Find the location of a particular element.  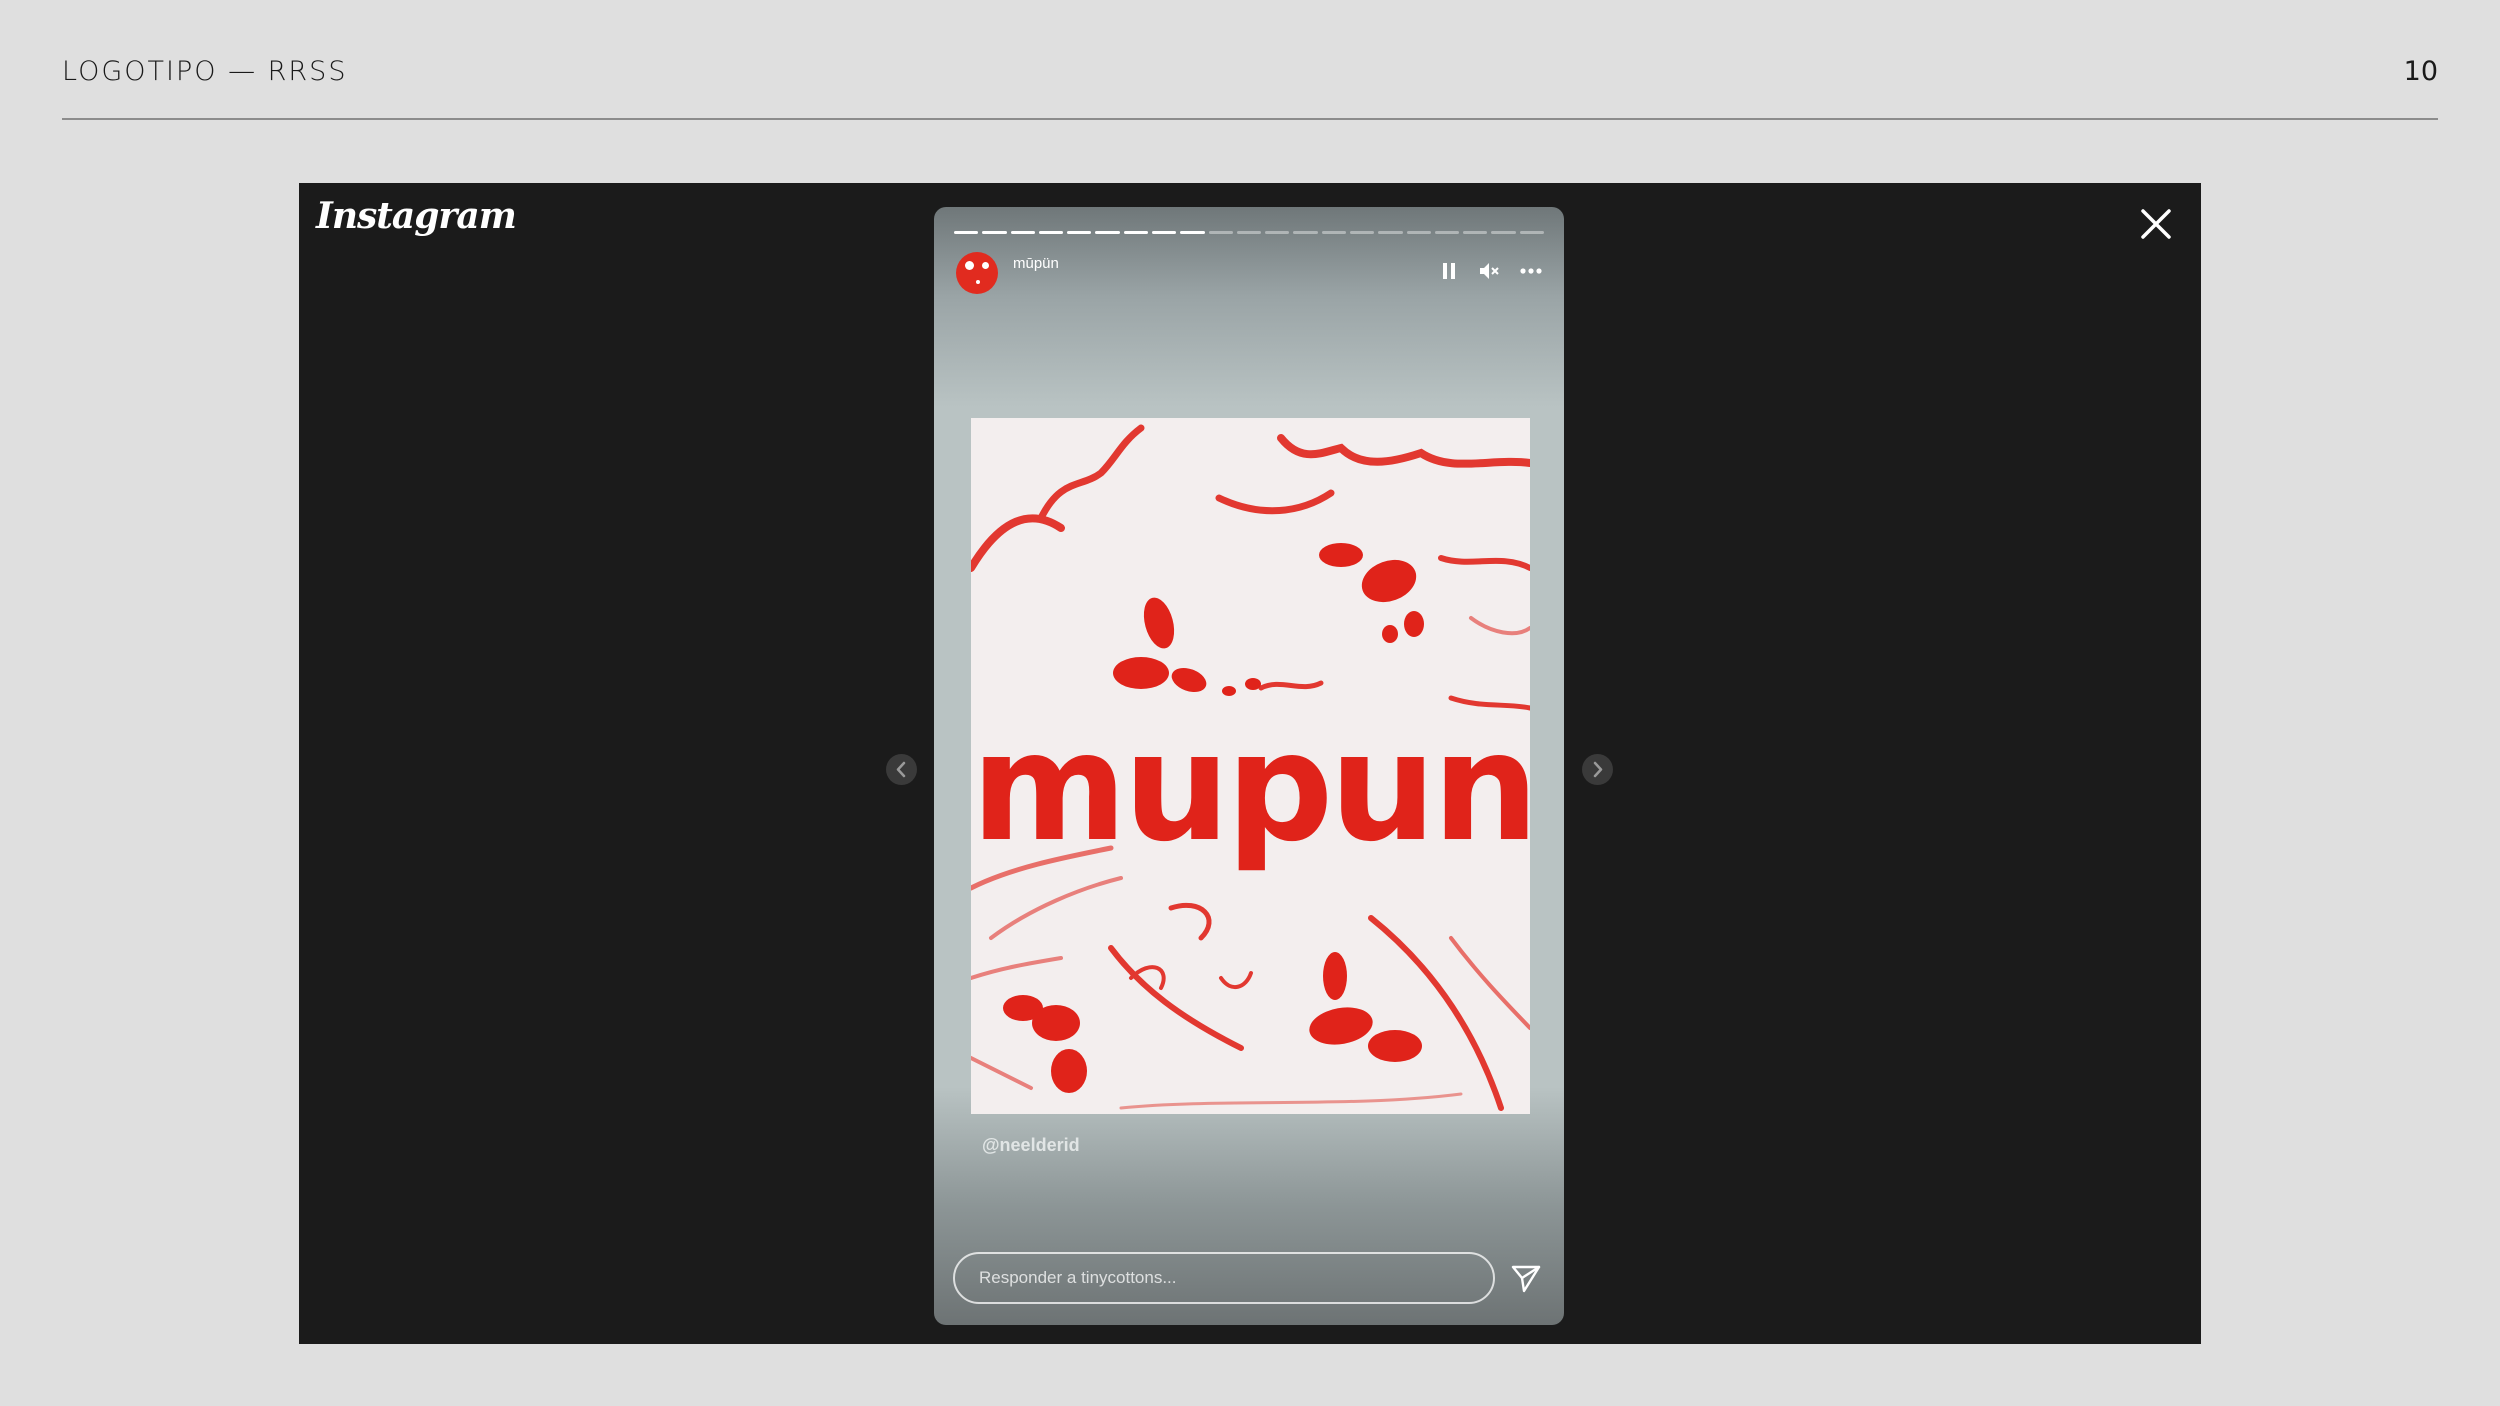

mute-button is located at coordinates (1489, 271).